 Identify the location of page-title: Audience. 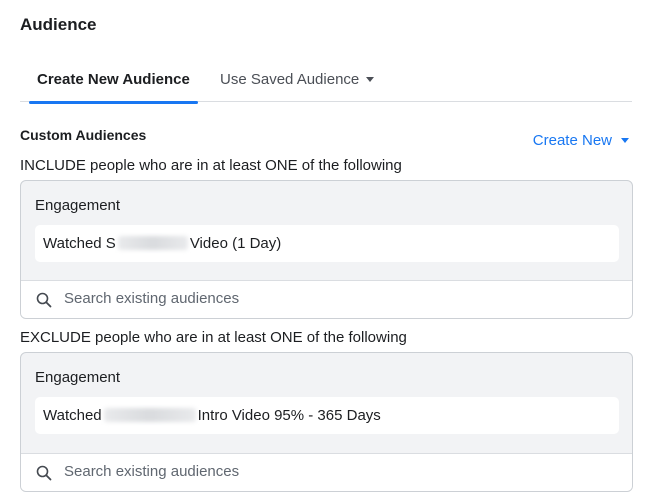
(58, 24).